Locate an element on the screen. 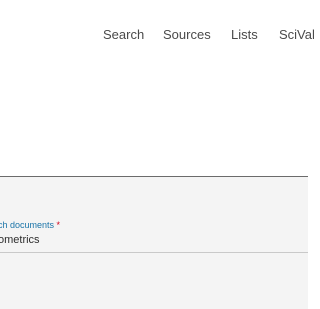 This screenshot has width=320, height=309. search-field-label-text: ch documents is located at coordinates (27, 225).